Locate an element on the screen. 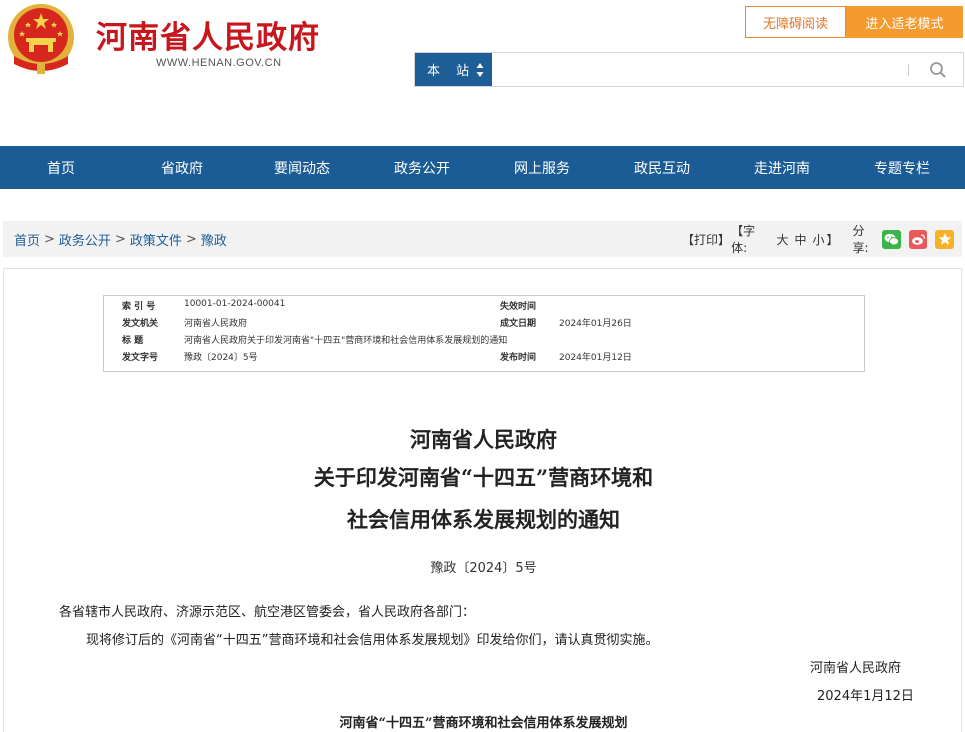  page-tools: 【打印】 【字体: 大 中 小 】 分享: is located at coordinates (822, 239).